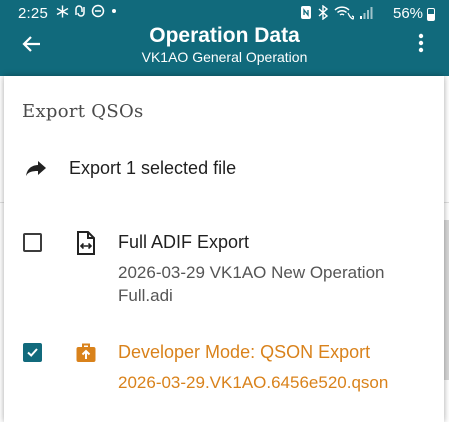 The image size is (449, 422). I want to click on file-title: Full ADIF Export, so click(184, 242).